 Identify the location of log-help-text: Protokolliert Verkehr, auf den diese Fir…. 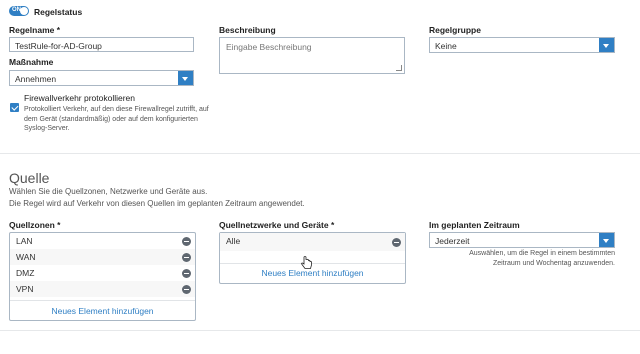
(116, 119).